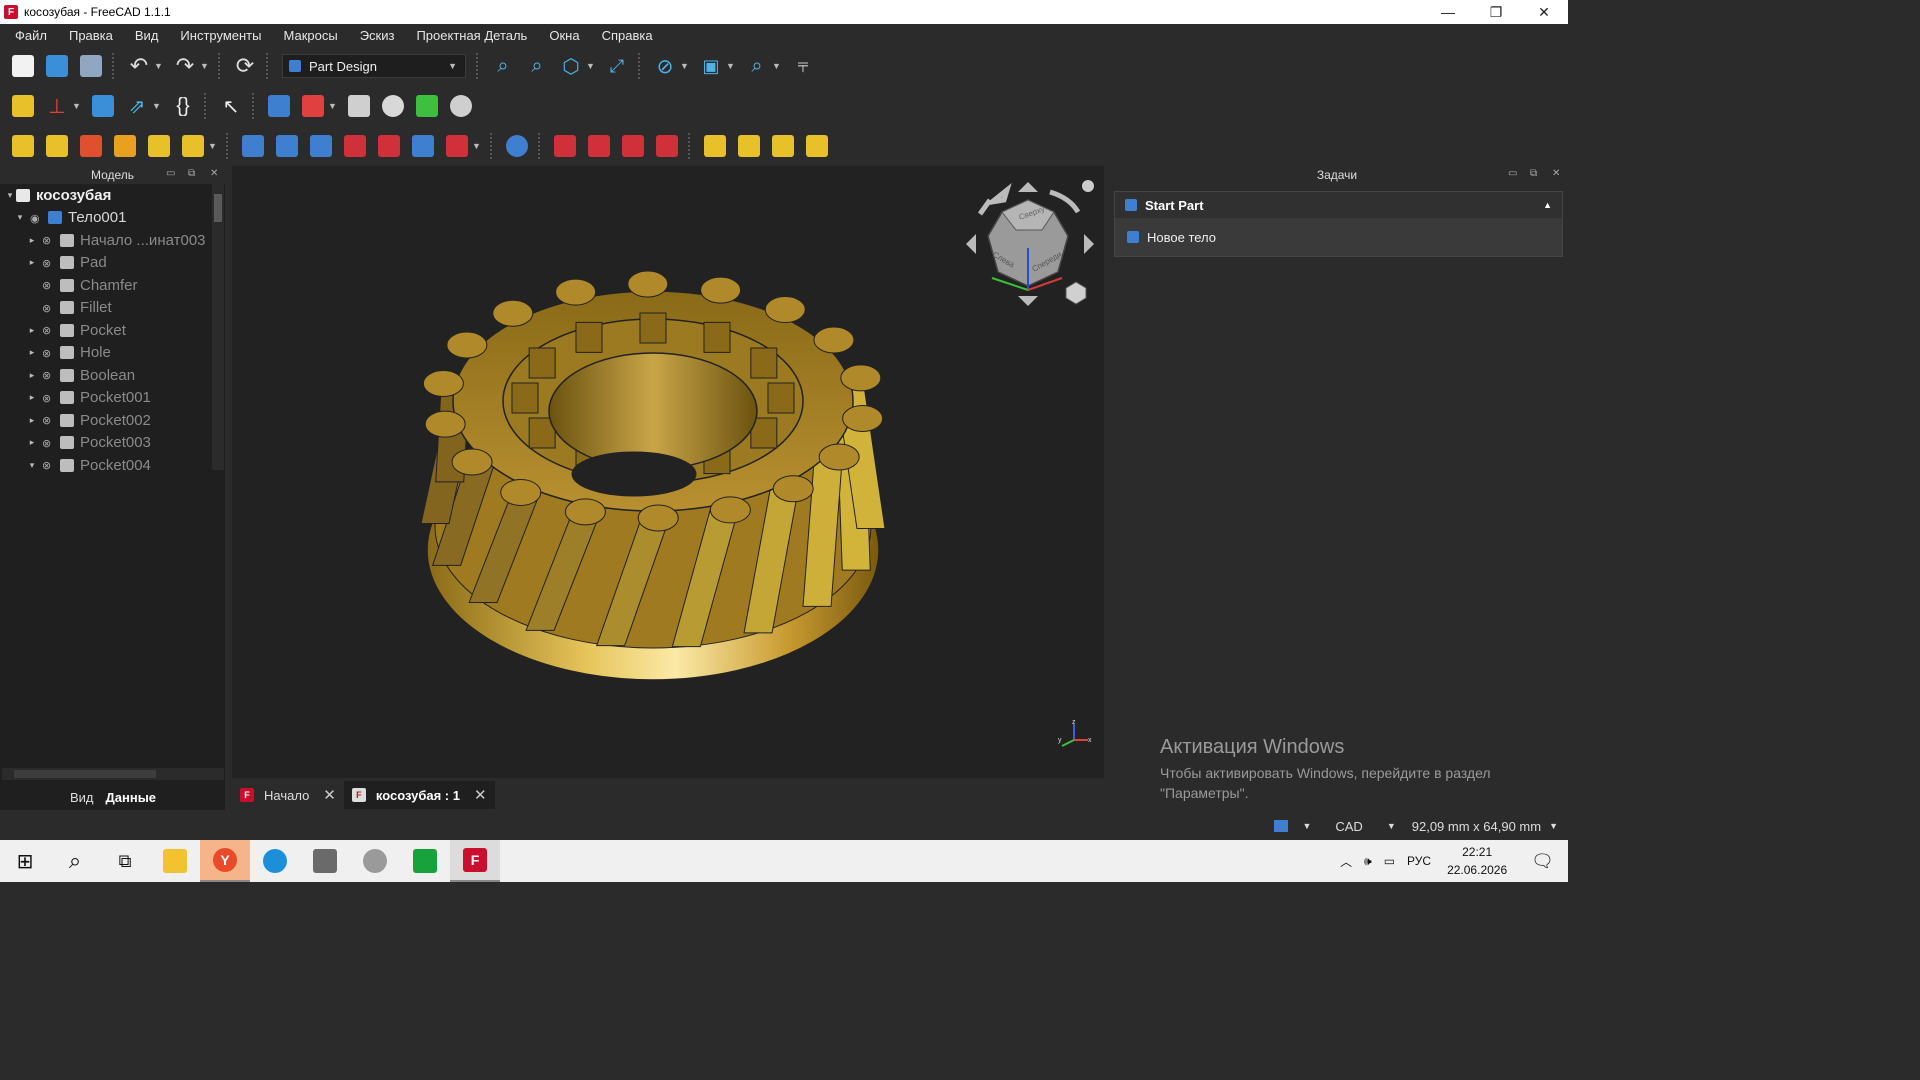 The height and width of the screenshot is (1080, 1920). What do you see at coordinates (183, 106) in the screenshot?
I see `variable-set-button: {}` at bounding box center [183, 106].